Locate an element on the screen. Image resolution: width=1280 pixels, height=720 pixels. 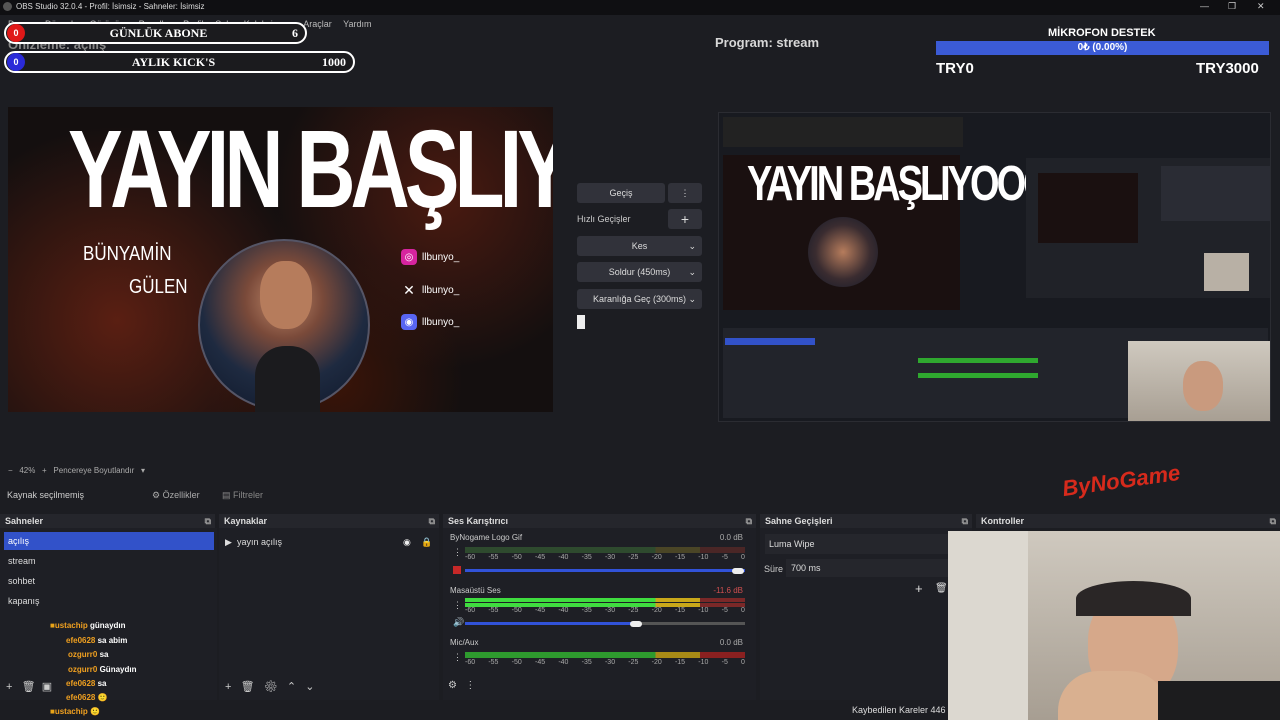
duration-input: 700 ms is located at coordinates (876, 568).